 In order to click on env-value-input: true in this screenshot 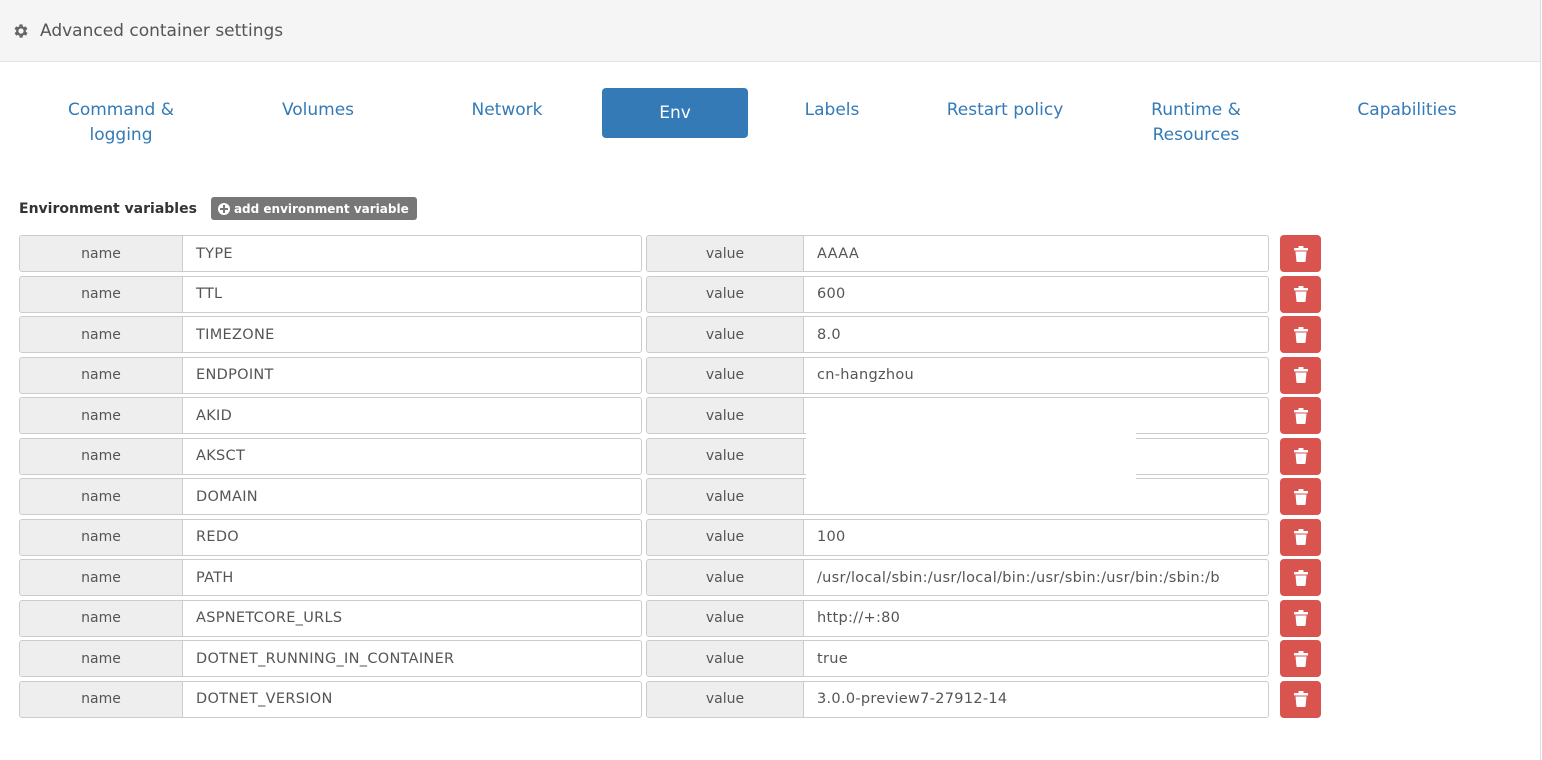, I will do `click(1036, 658)`.